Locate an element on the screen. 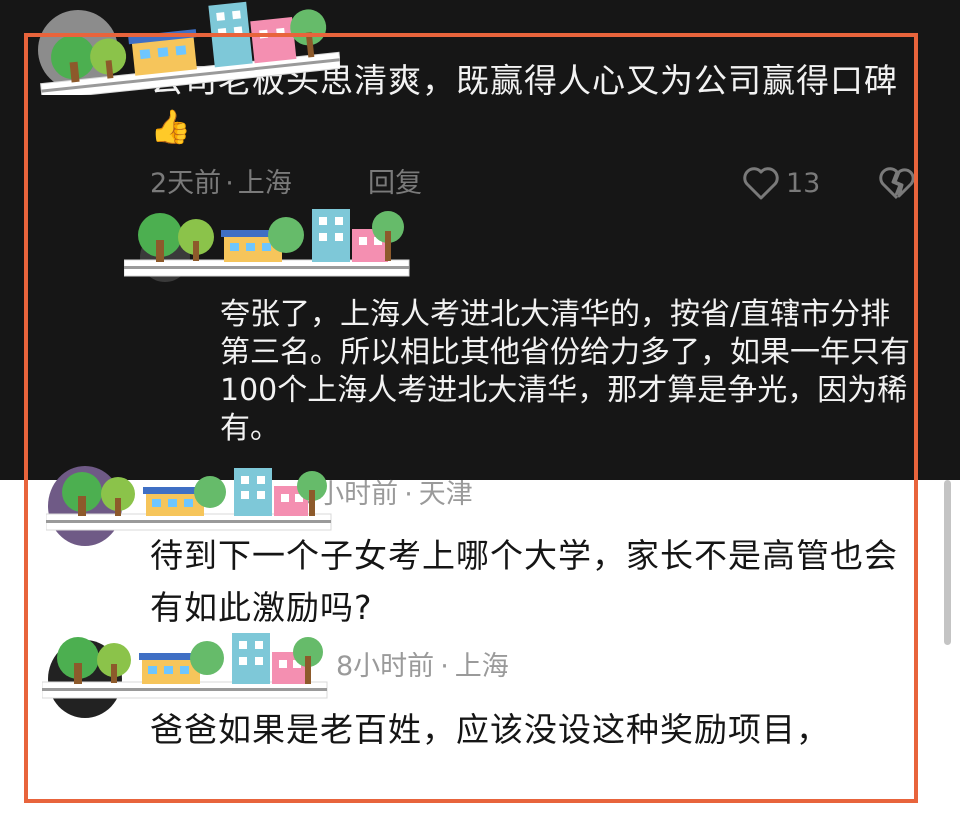 This screenshot has width=960, height=816. scrollbar is located at coordinates (947, 562).